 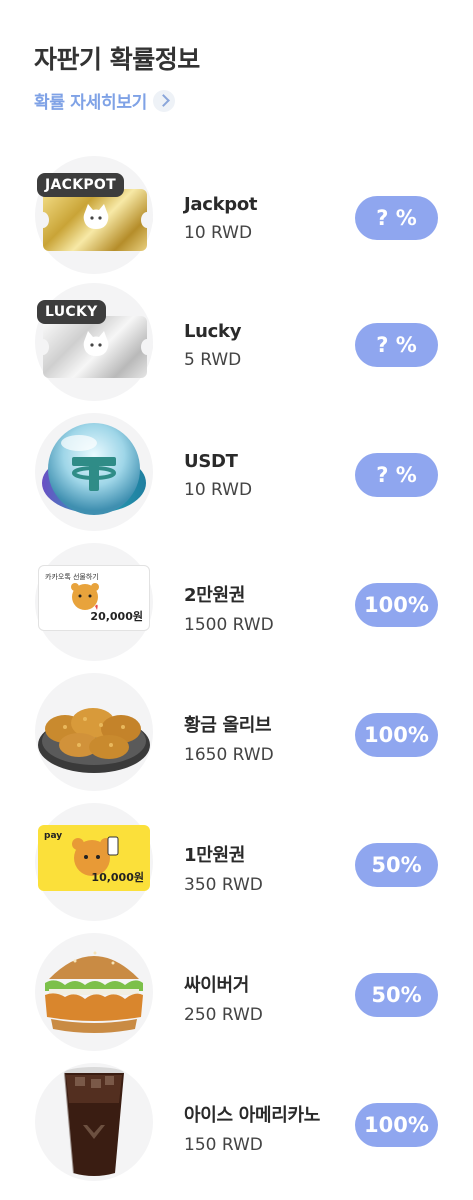 I want to click on header: 자판기 확률정보, so click(x=117, y=58).